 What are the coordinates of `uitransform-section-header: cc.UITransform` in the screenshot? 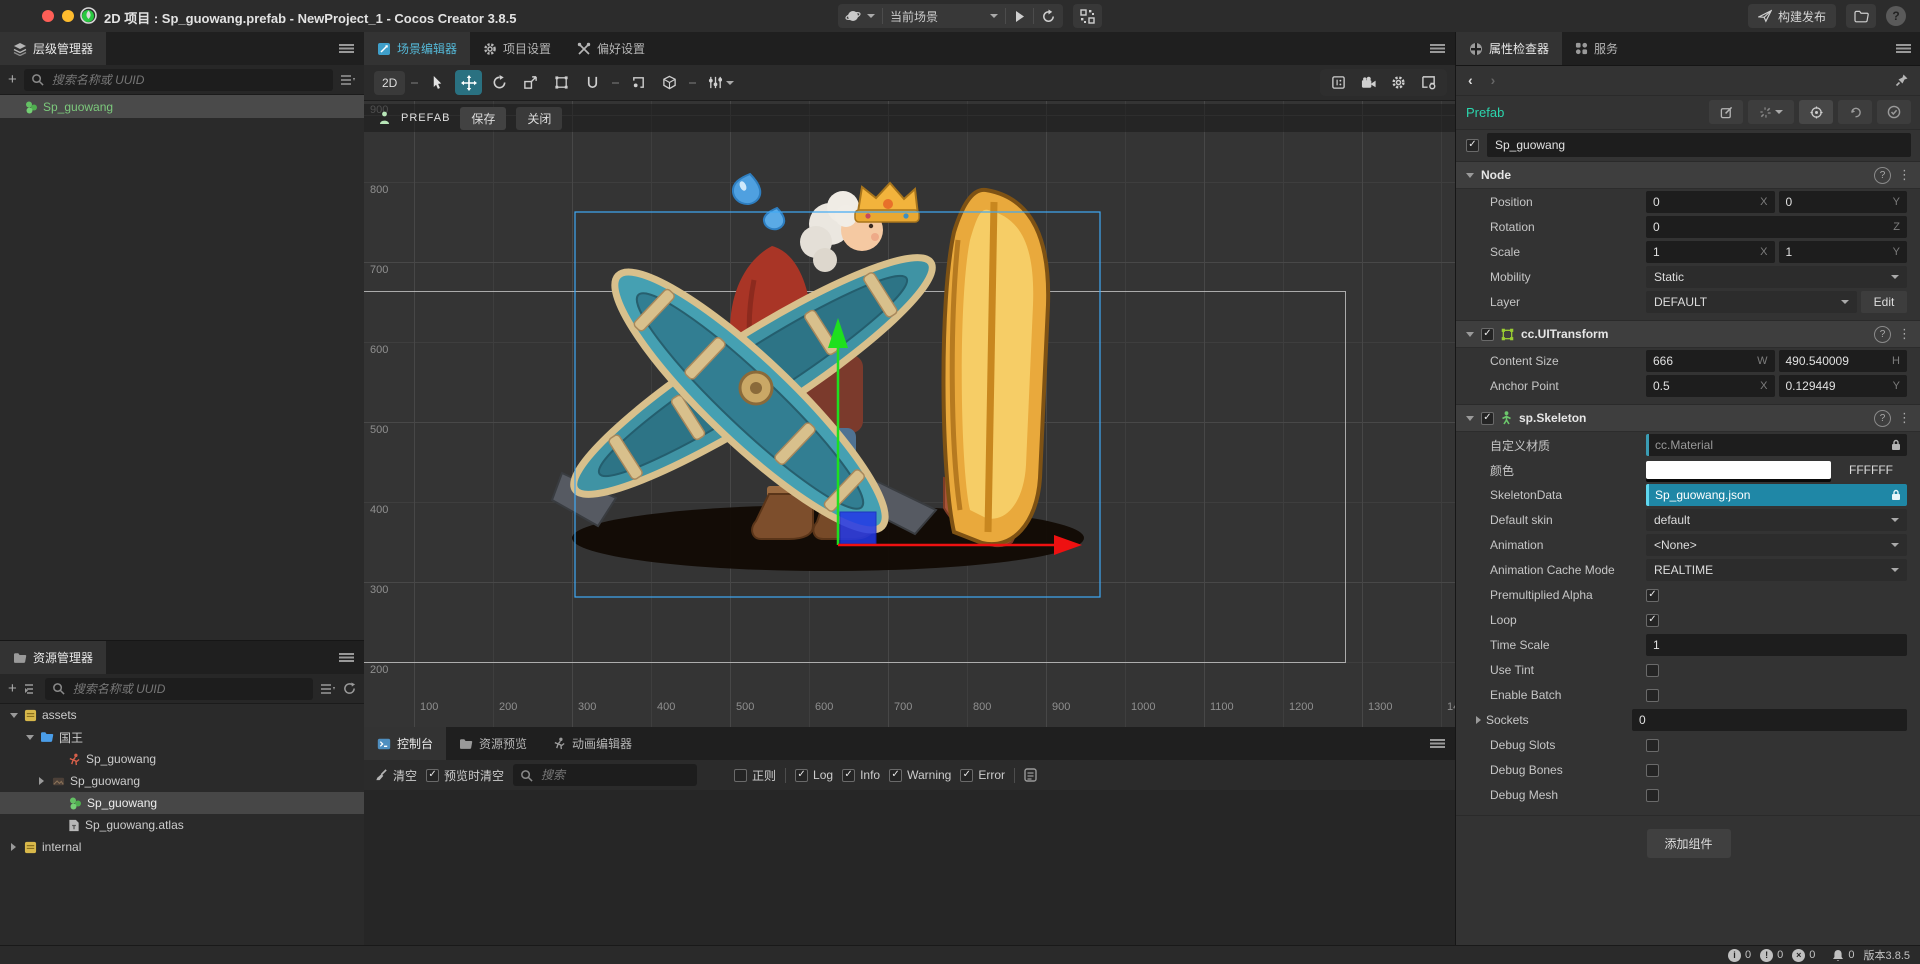 It's located at (1688, 334).